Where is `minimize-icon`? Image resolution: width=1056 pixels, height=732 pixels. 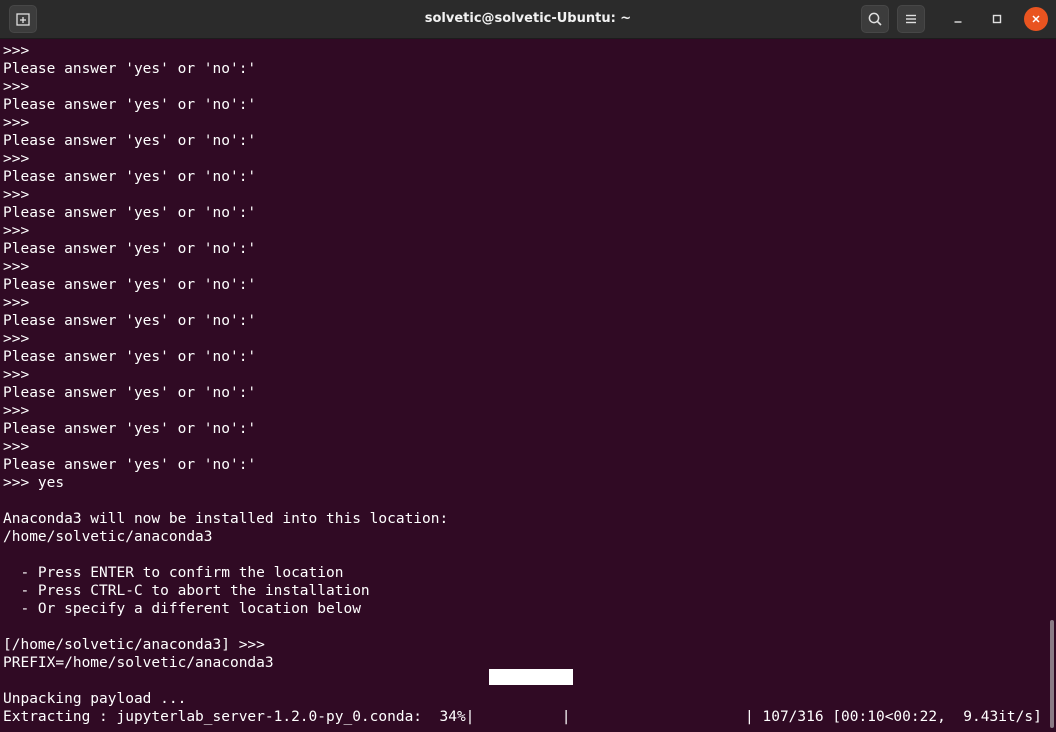
minimize-icon is located at coordinates (958, 22).